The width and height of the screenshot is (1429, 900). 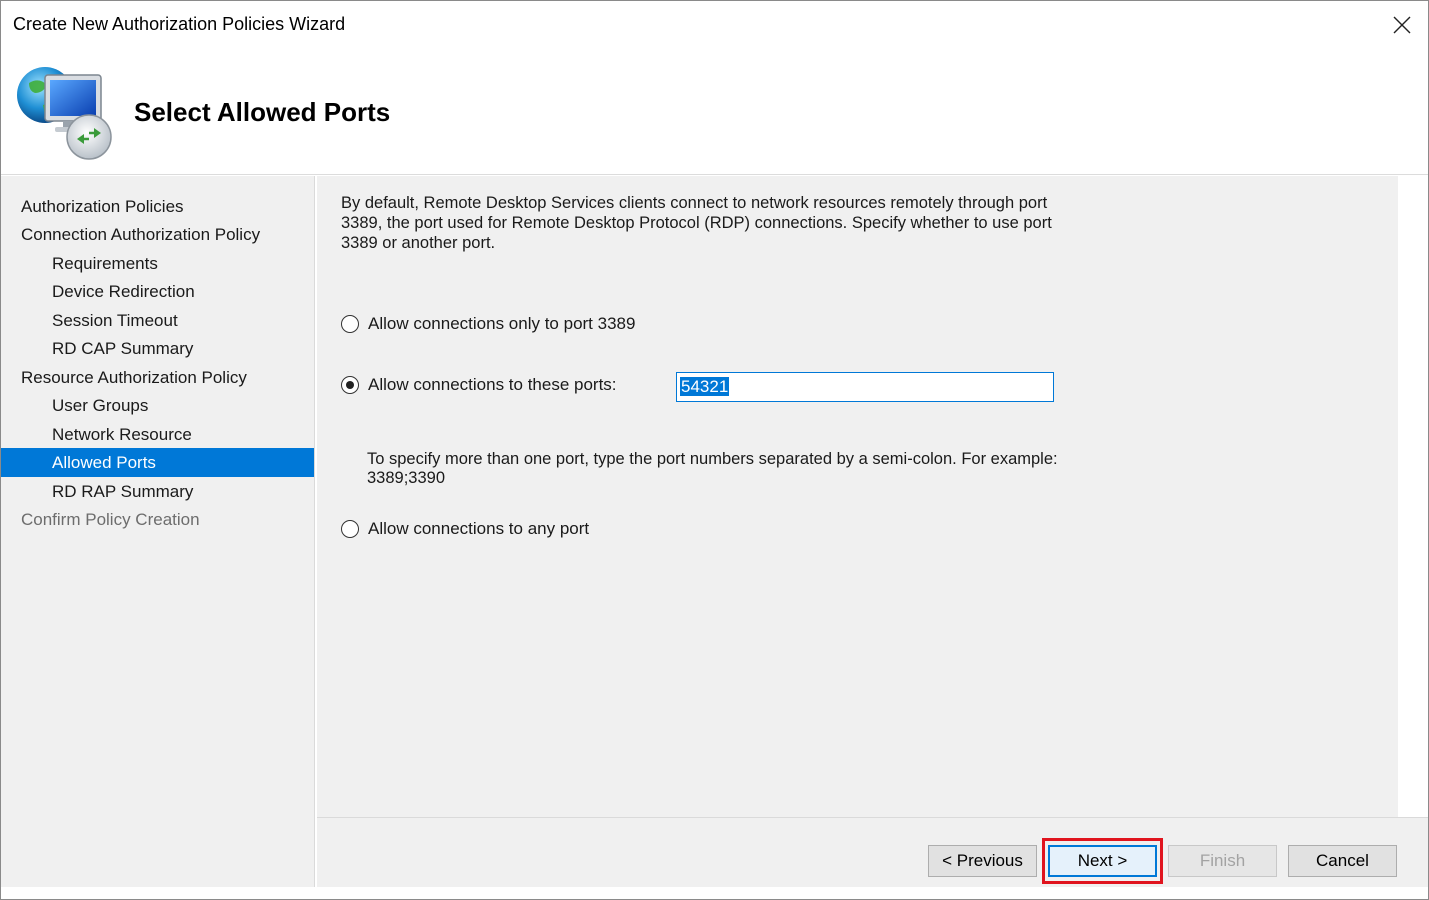 What do you see at coordinates (157, 263) in the screenshot?
I see `nav-item-requirements: Requirements` at bounding box center [157, 263].